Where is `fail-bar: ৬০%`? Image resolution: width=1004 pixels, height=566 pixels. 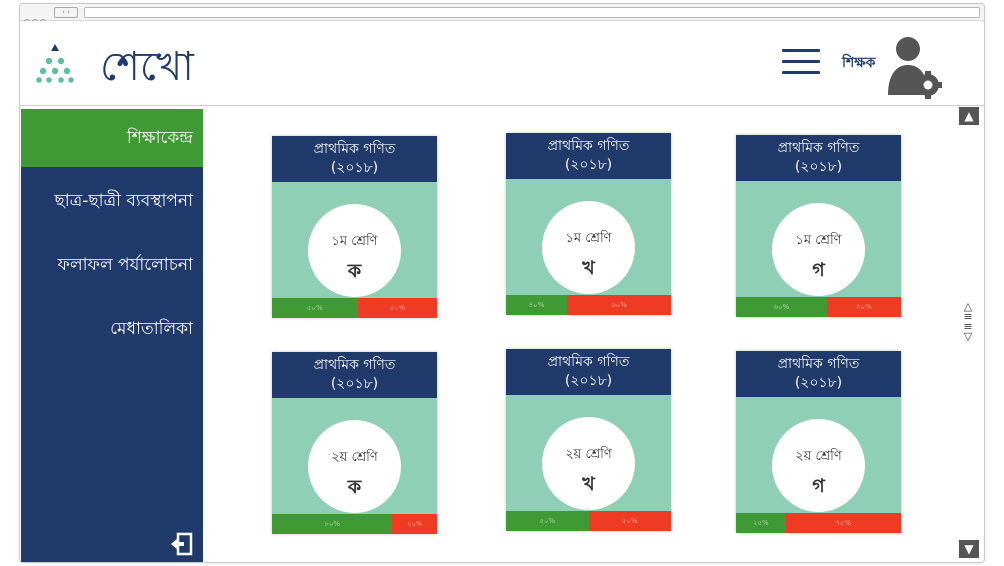 fail-bar: ৬০% is located at coordinates (619, 305).